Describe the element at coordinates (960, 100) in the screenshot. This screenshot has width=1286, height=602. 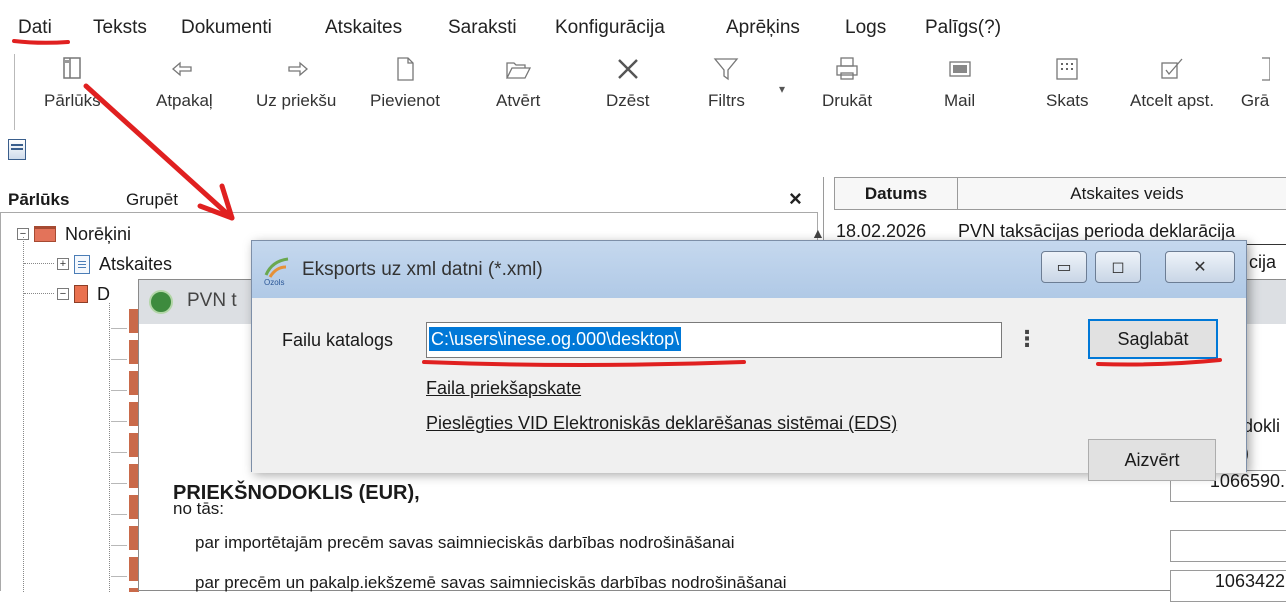
I see `mail-label: Mail` at that location.